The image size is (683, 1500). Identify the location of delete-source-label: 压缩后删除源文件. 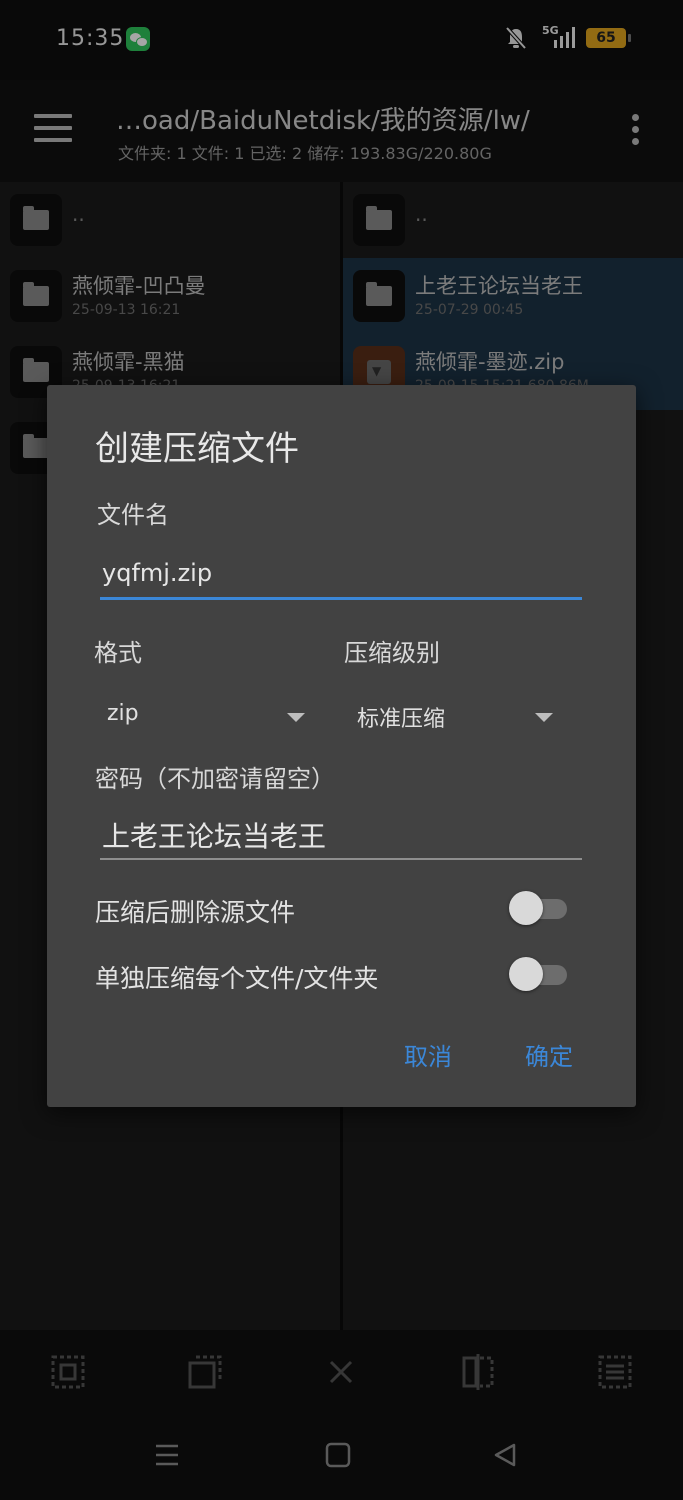
(195, 912).